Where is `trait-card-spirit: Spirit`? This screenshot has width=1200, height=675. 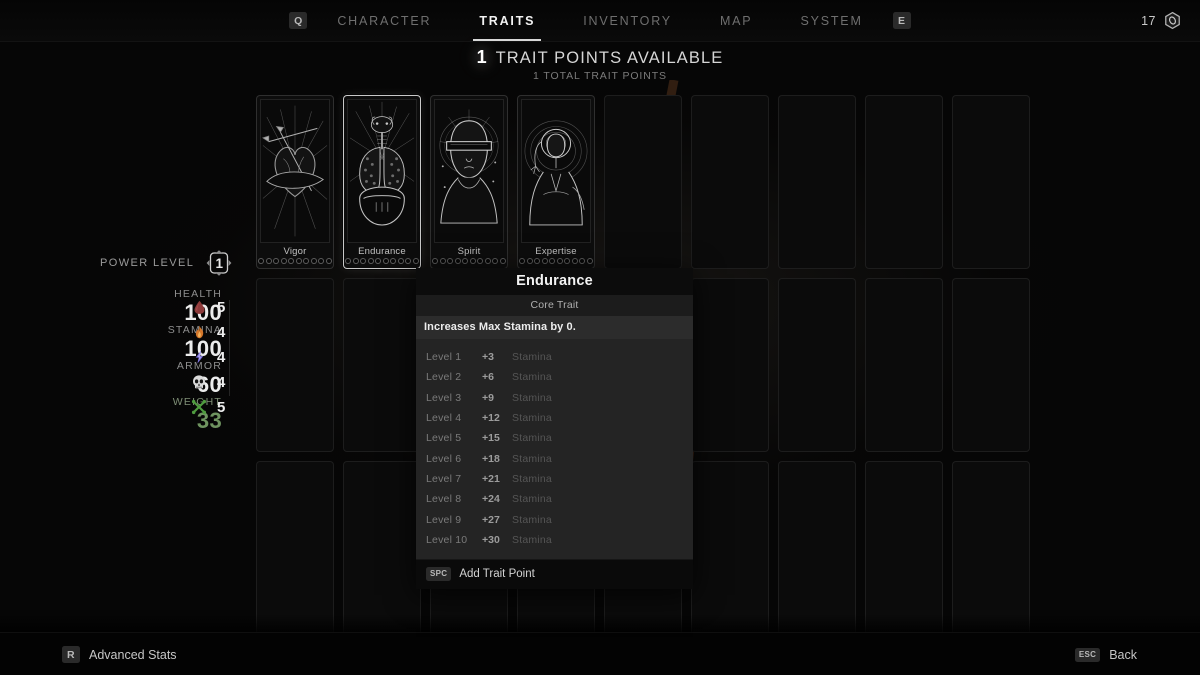 trait-card-spirit: Spirit is located at coordinates (469, 182).